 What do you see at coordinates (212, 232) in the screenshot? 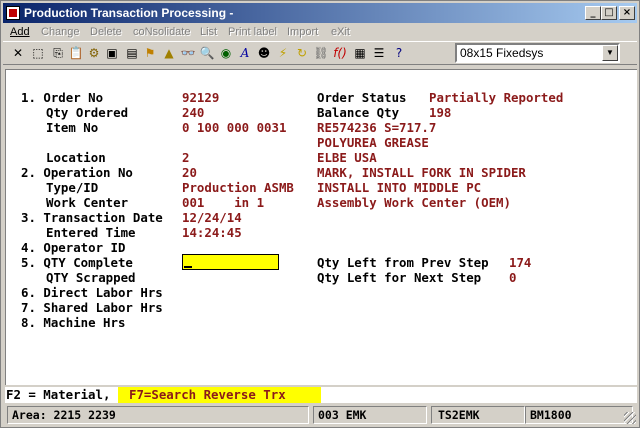
I see `entered-time-value: 14:24:45` at bounding box center [212, 232].